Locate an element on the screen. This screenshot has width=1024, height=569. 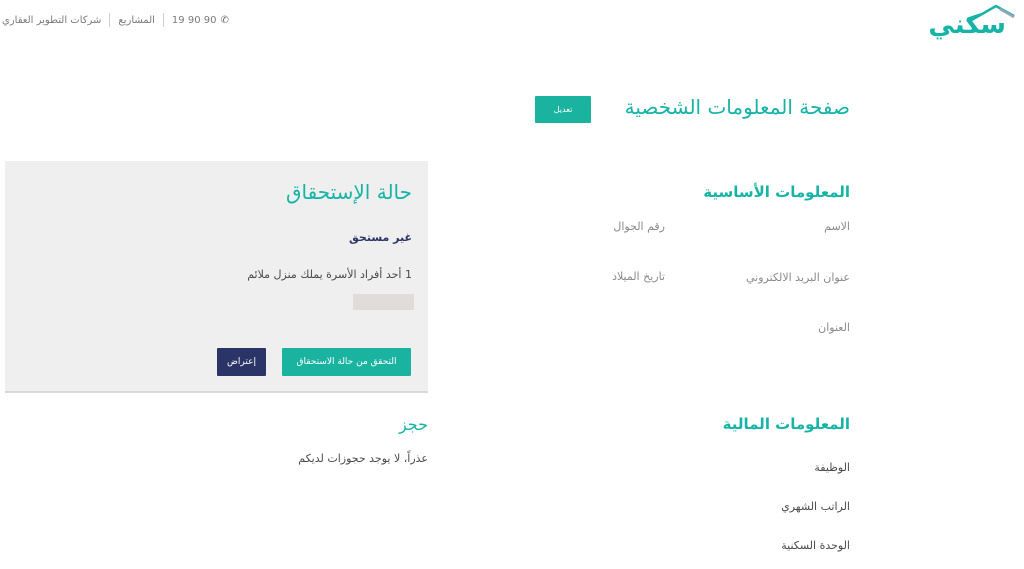
verify-eligibility-button: التحقق من حالة الاستحقاق is located at coordinates (346, 362).